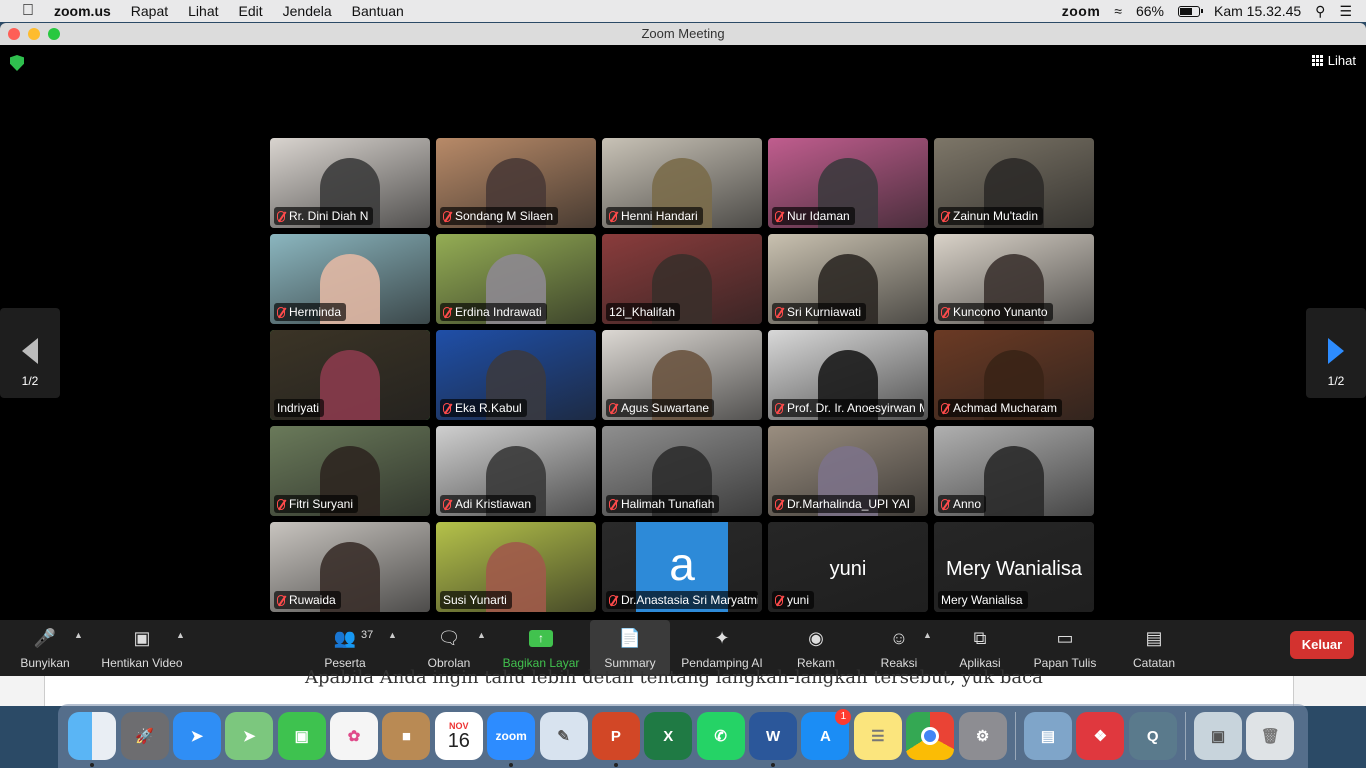 The image size is (1366, 768). I want to click on participant-name: Susi Yunarti, so click(475, 600).